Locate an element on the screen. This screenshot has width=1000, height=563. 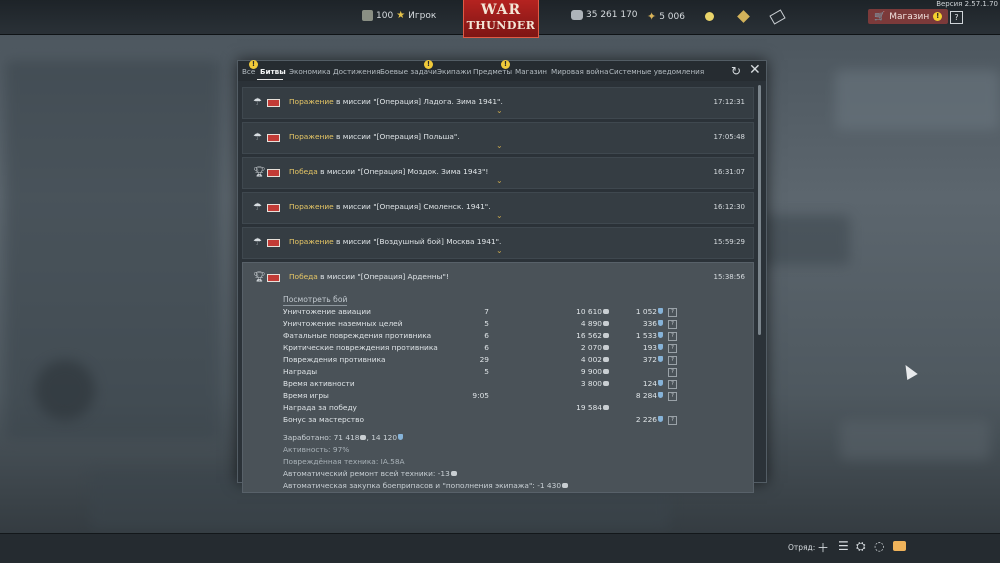
cart-icon: 🛒 is located at coordinates (880, 16).